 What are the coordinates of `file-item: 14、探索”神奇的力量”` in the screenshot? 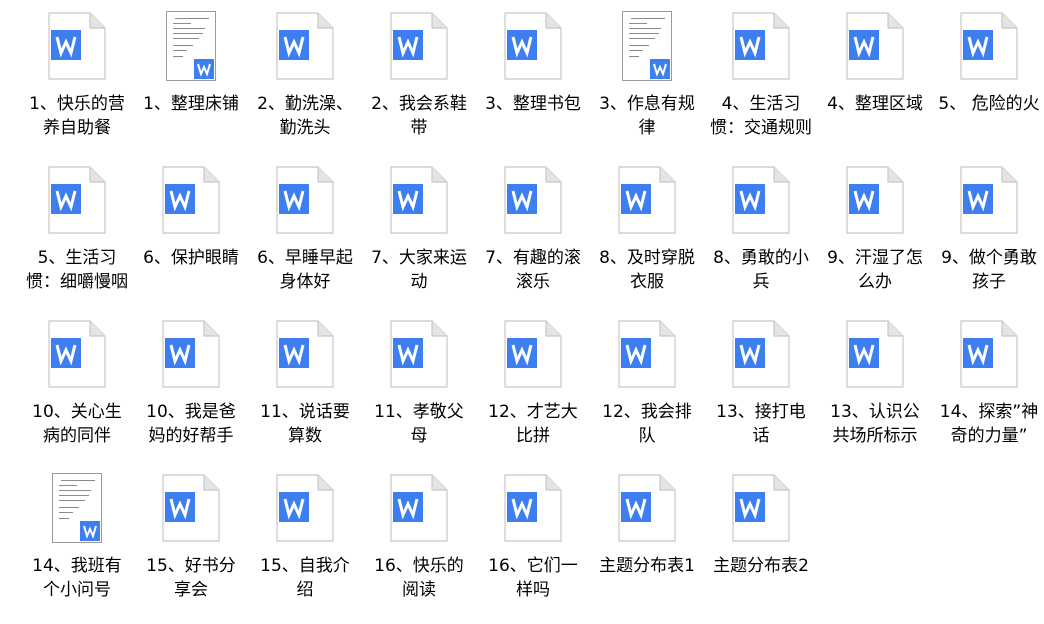 It's located at (988, 393).